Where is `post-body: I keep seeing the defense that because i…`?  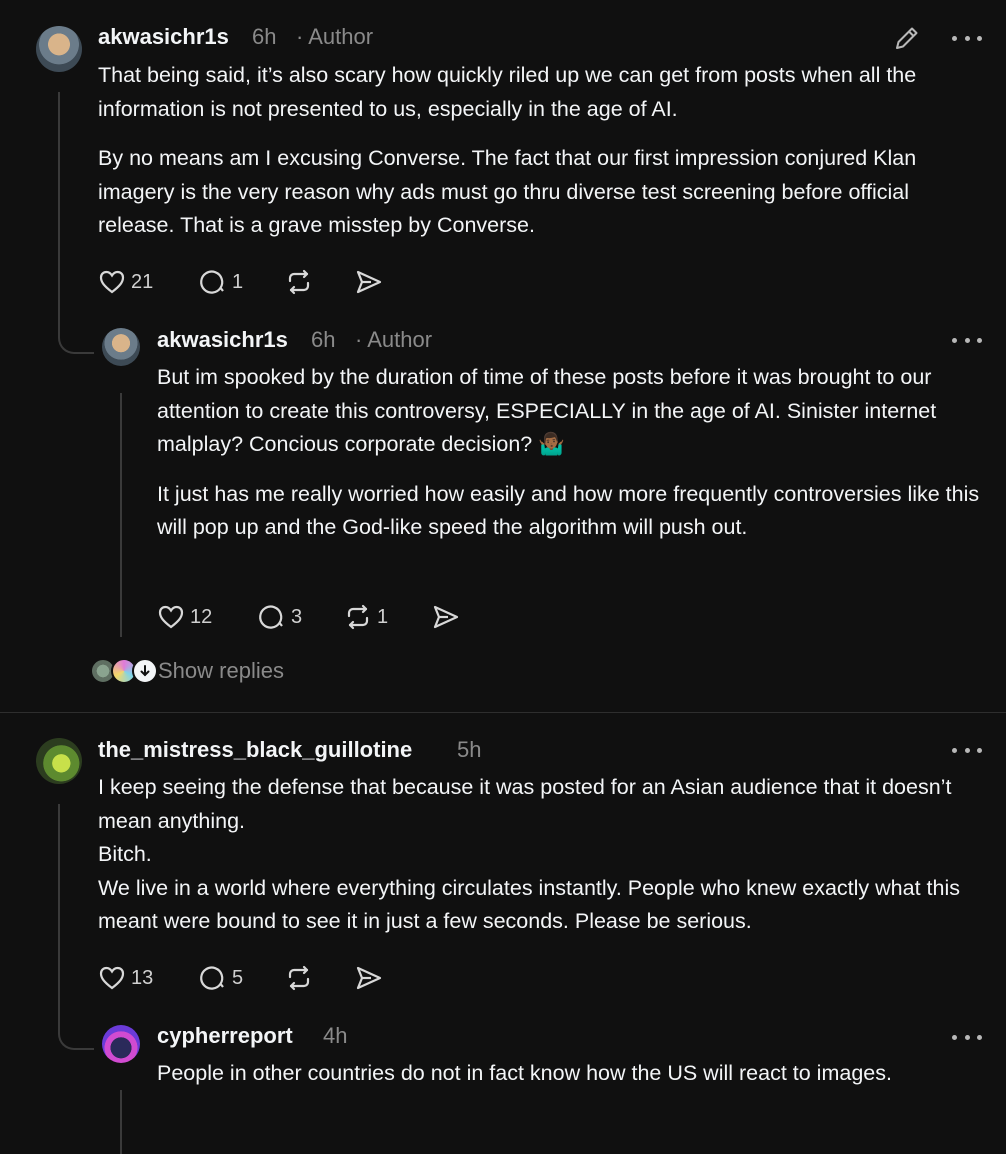 post-body: I keep seeing the defense that because i… is located at coordinates (543, 855).